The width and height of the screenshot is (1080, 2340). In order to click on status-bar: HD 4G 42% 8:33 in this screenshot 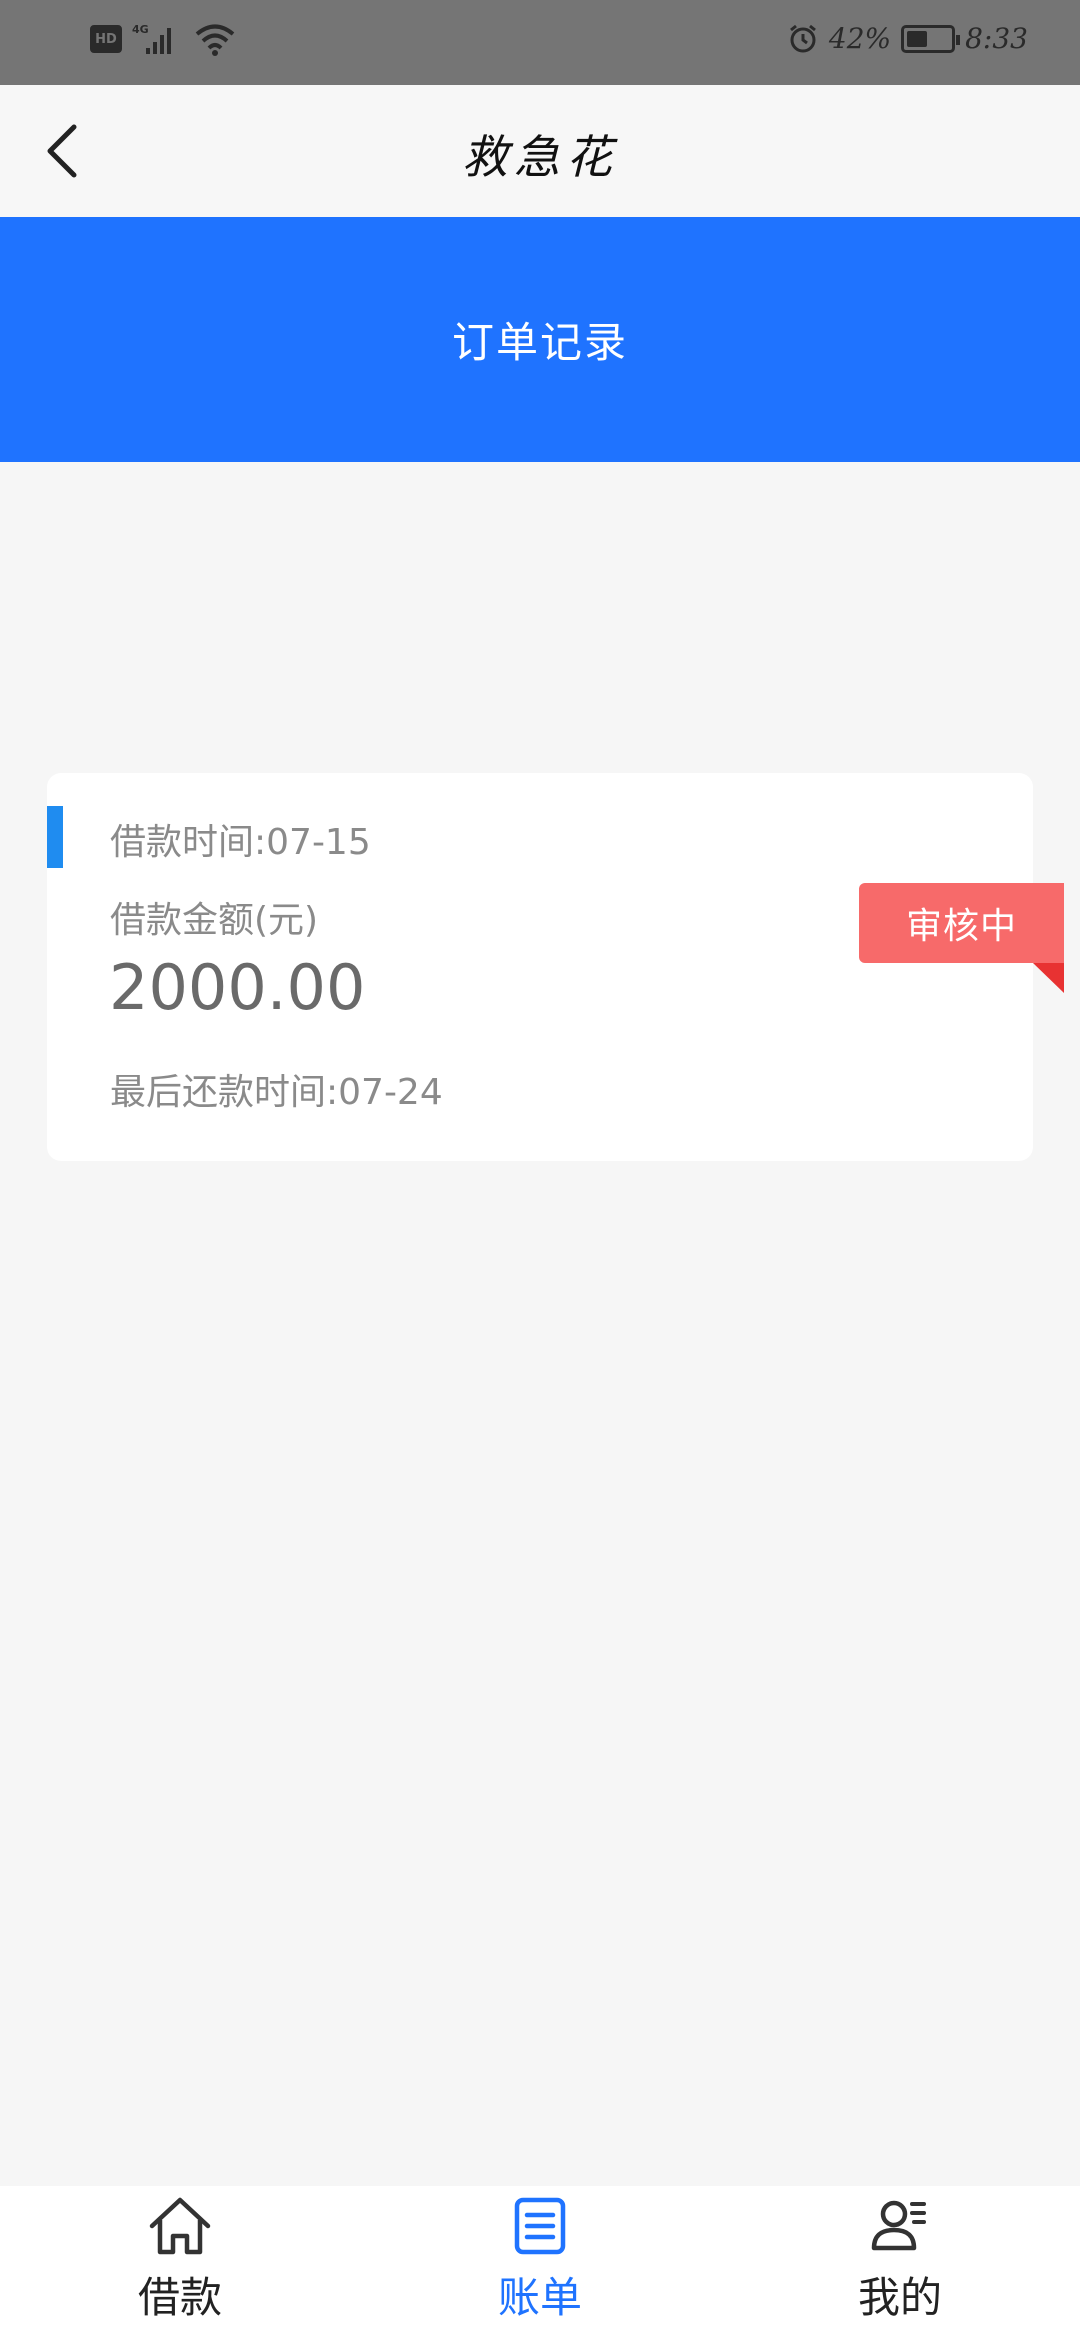, I will do `click(540, 42)`.